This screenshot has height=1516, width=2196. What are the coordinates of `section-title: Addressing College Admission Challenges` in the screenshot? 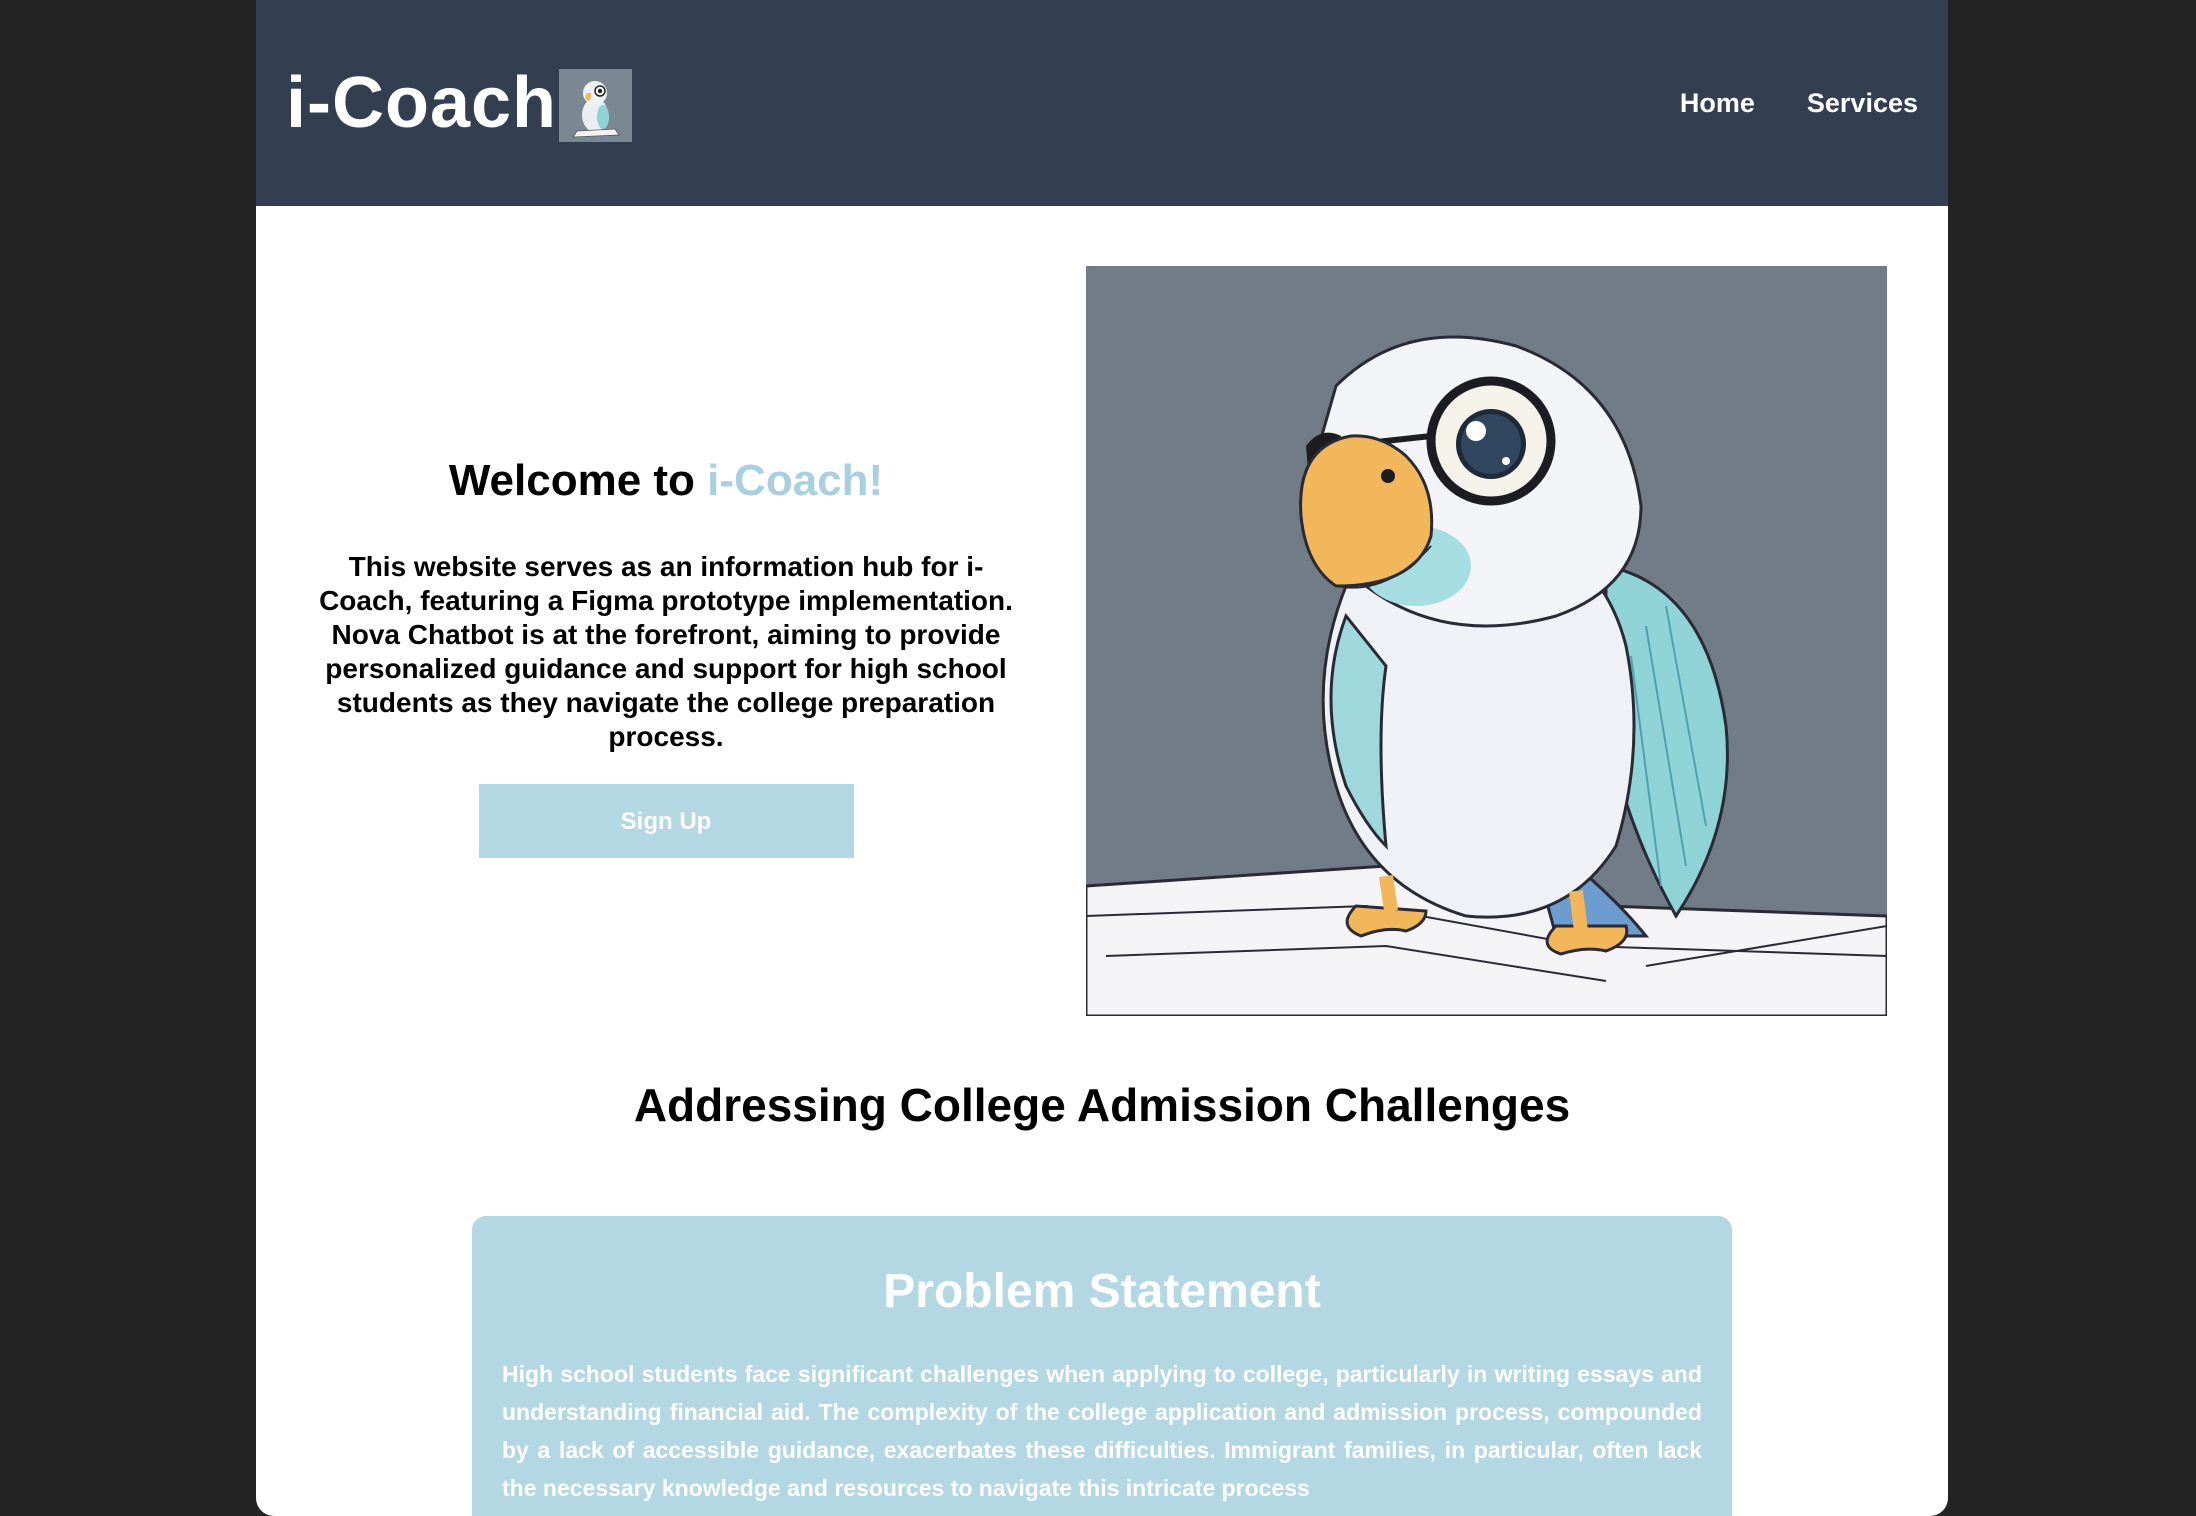 It's located at (1102, 1105).